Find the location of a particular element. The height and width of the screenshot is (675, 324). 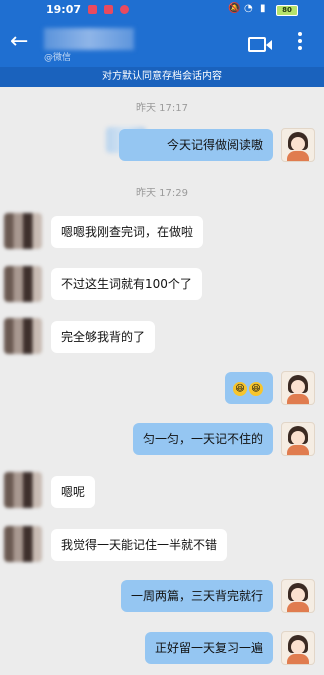

timestamp: 昨天 17:17 is located at coordinates (162, 108).